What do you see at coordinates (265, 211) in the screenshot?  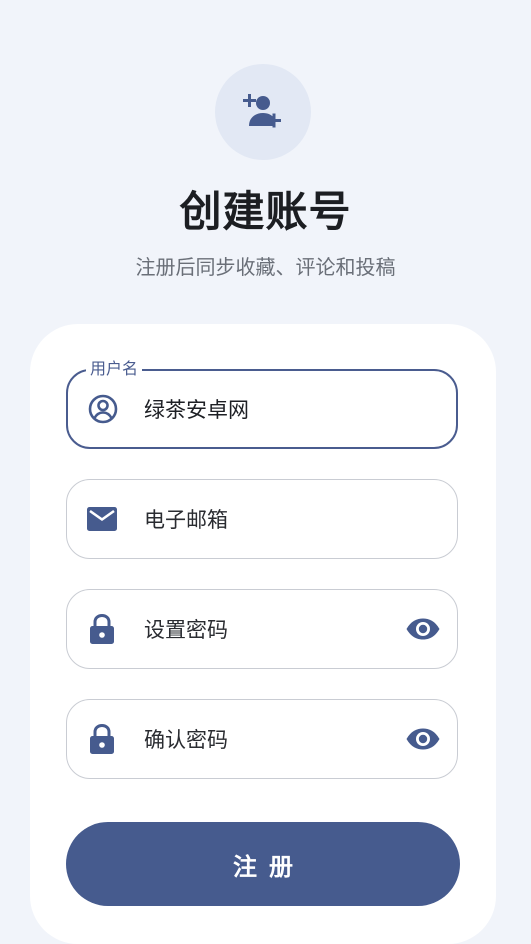 I see `page-title: 创建账号` at bounding box center [265, 211].